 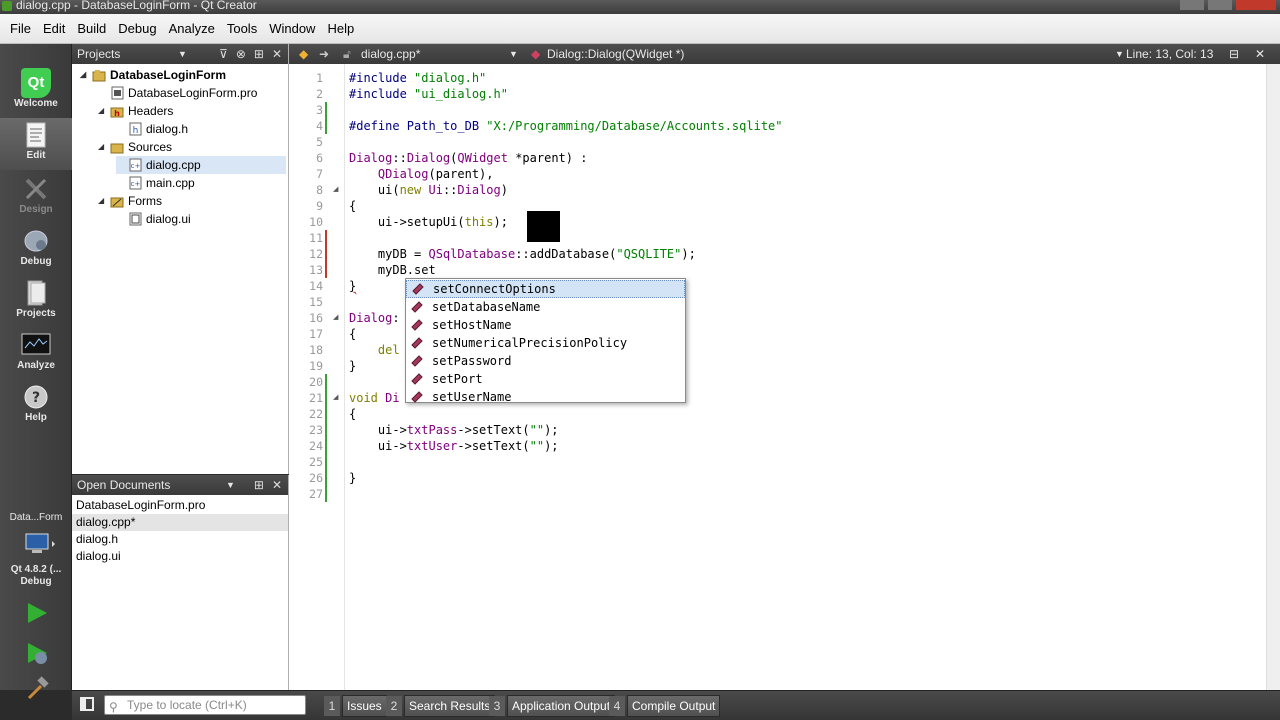 What do you see at coordinates (205, 705) in the screenshot?
I see `locator-input: ⚲ Type to locate (Ctrl+K)` at bounding box center [205, 705].